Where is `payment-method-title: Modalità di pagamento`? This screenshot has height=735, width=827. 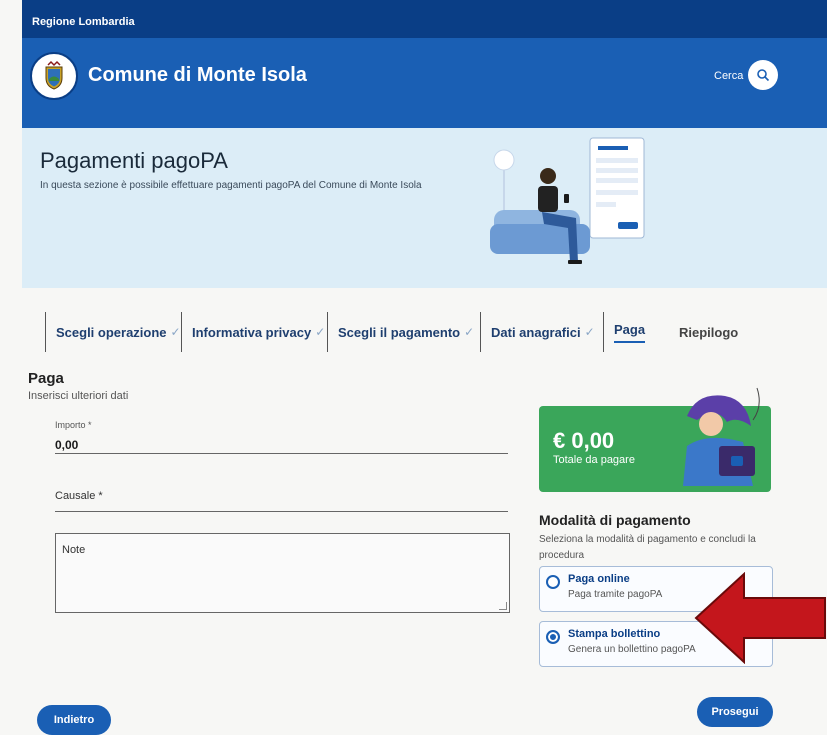
payment-method-title: Modalità di pagamento is located at coordinates (615, 520).